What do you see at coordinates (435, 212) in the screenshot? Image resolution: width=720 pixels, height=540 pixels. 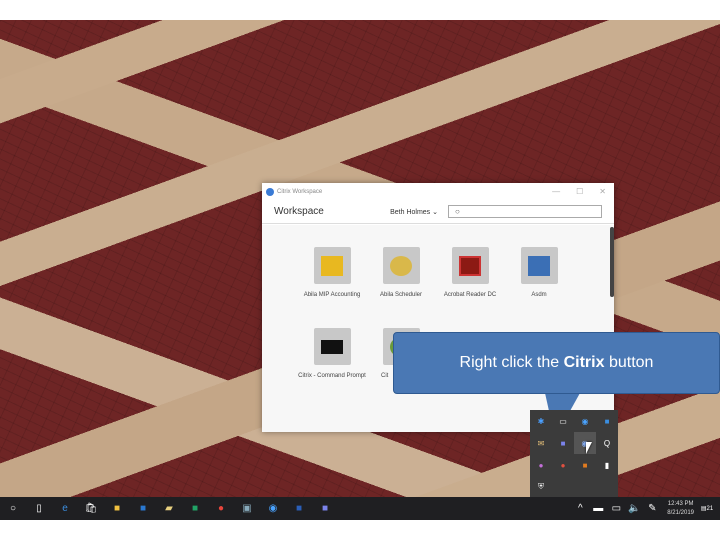 I see `chevron-down-icon: ⌄` at bounding box center [435, 212].